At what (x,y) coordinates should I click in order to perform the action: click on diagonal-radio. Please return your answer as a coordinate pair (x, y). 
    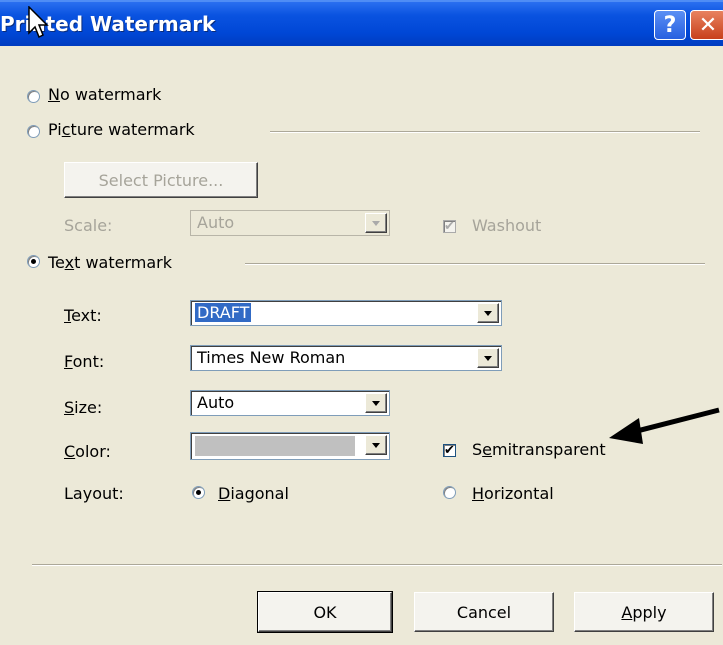
    Looking at the image, I should click on (198, 492).